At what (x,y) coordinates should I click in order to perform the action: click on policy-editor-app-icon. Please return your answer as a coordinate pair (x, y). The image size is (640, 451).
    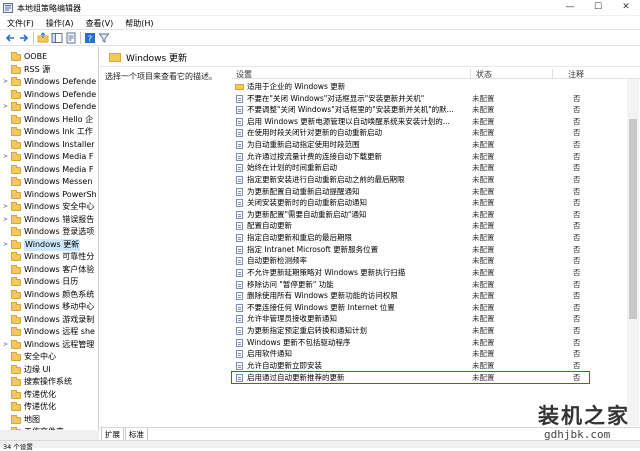
    Looking at the image, I should click on (8, 8).